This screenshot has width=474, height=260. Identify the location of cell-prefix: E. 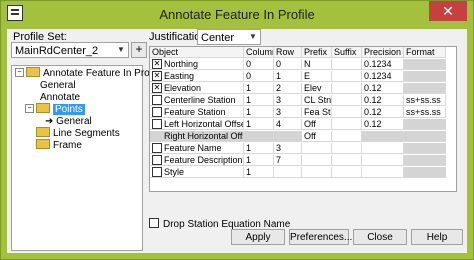
(317, 76).